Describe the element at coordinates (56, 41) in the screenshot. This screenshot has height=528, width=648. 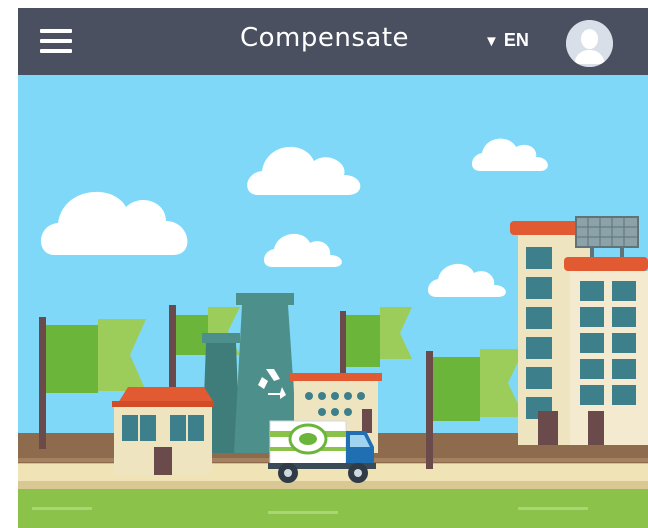
I see `hamburger-menu-icon` at that location.